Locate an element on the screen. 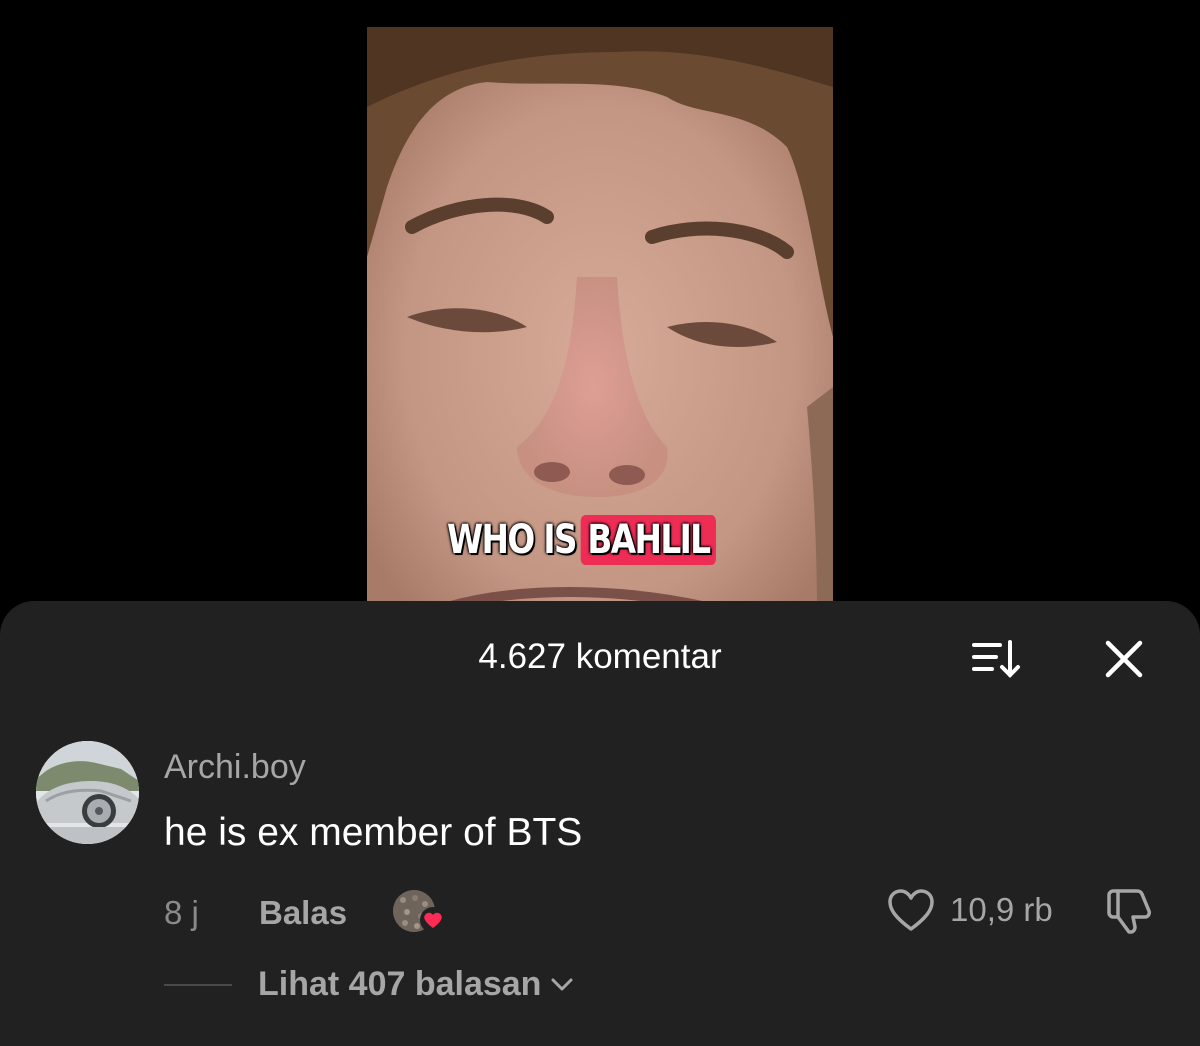  chevron-down-icon is located at coordinates (562, 984).